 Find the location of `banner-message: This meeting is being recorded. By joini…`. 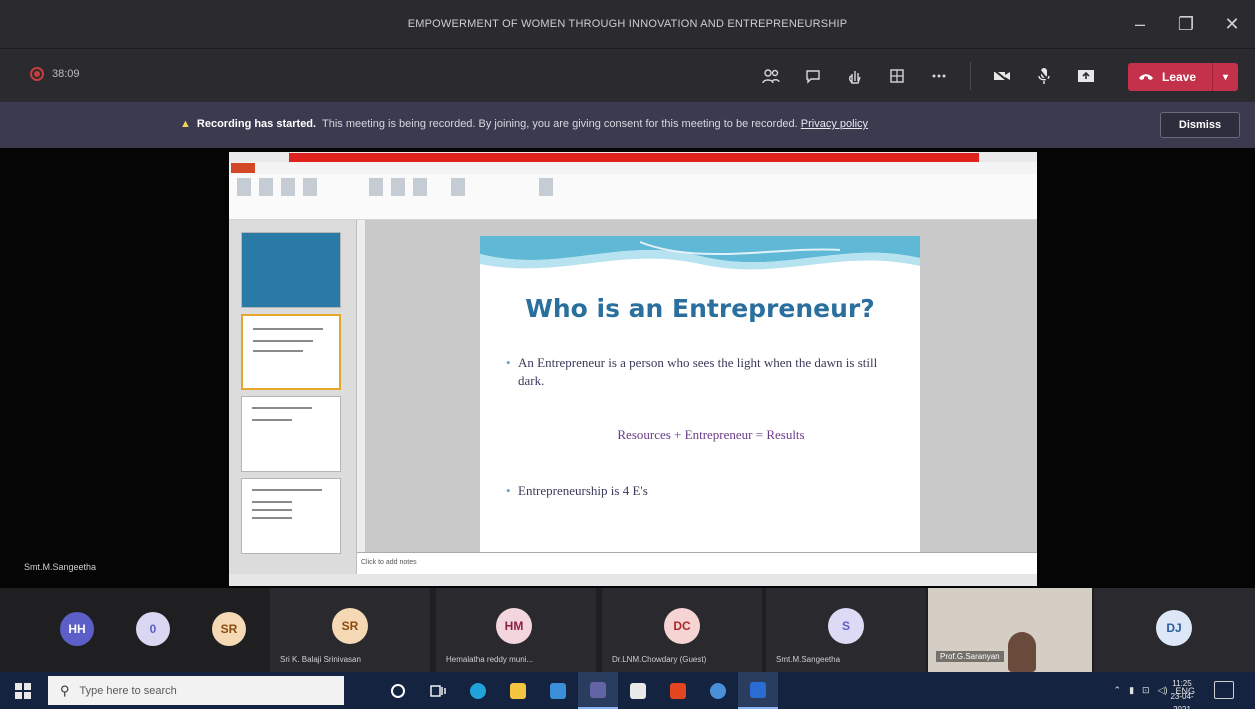

banner-message: This meeting is being recorded. By joini… is located at coordinates (560, 124).